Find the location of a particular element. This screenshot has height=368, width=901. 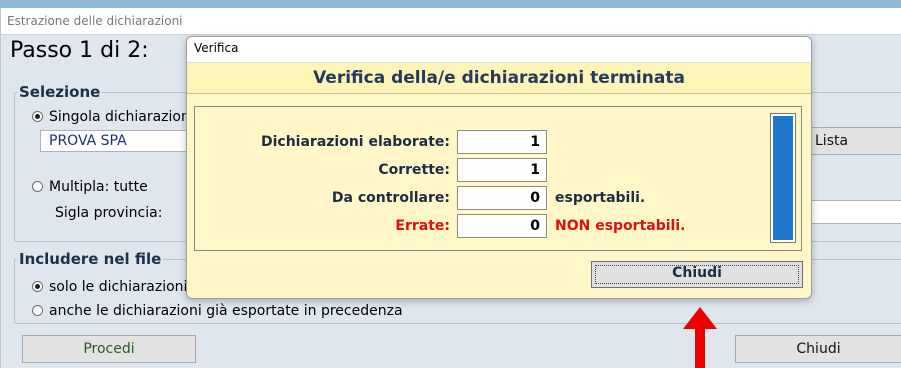

red-arrow-icon is located at coordinates (700, 337).